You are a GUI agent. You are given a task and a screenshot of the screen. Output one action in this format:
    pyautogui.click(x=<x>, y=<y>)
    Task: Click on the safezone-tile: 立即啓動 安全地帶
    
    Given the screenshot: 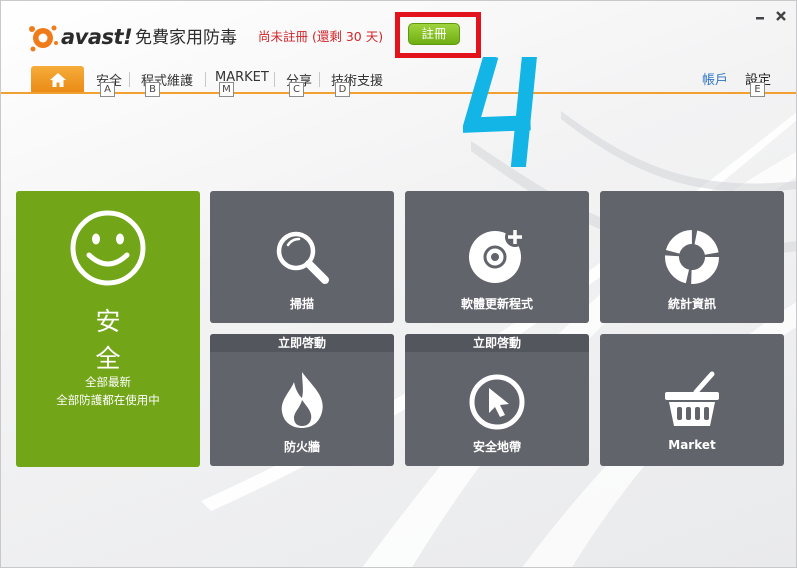 What is the action you would take?
    pyautogui.click(x=497, y=400)
    